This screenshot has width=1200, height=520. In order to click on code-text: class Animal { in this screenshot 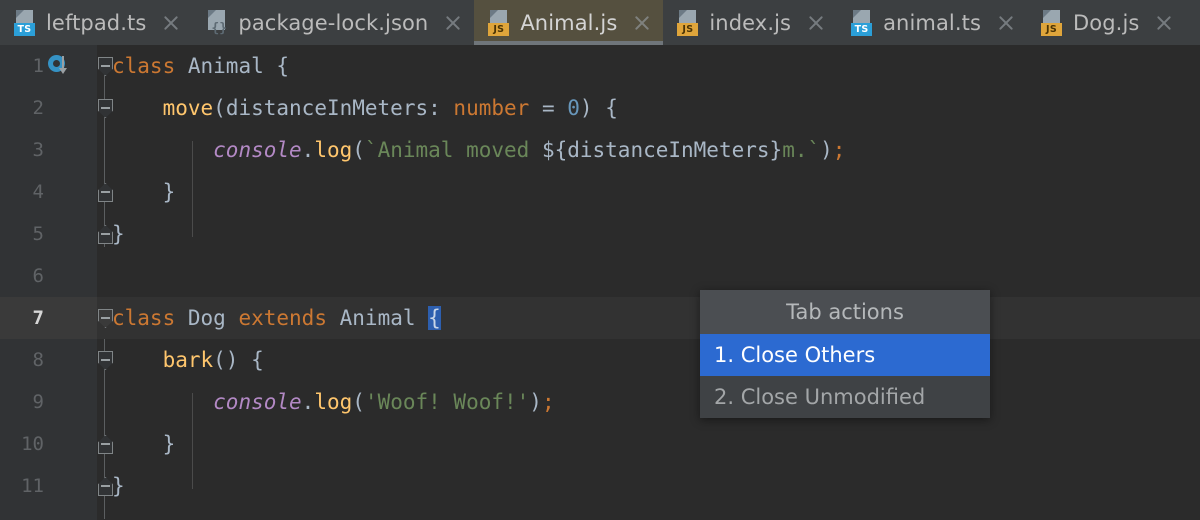, I will do `click(201, 66)`.